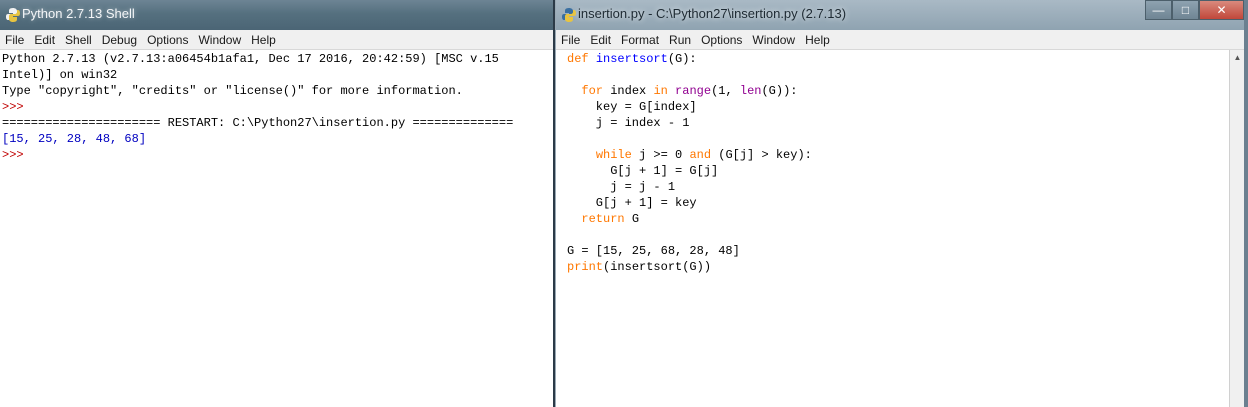  Describe the element at coordinates (74, 139) in the screenshot. I see `shell-line-result: [15, 25, 28, 48, 68]` at that location.